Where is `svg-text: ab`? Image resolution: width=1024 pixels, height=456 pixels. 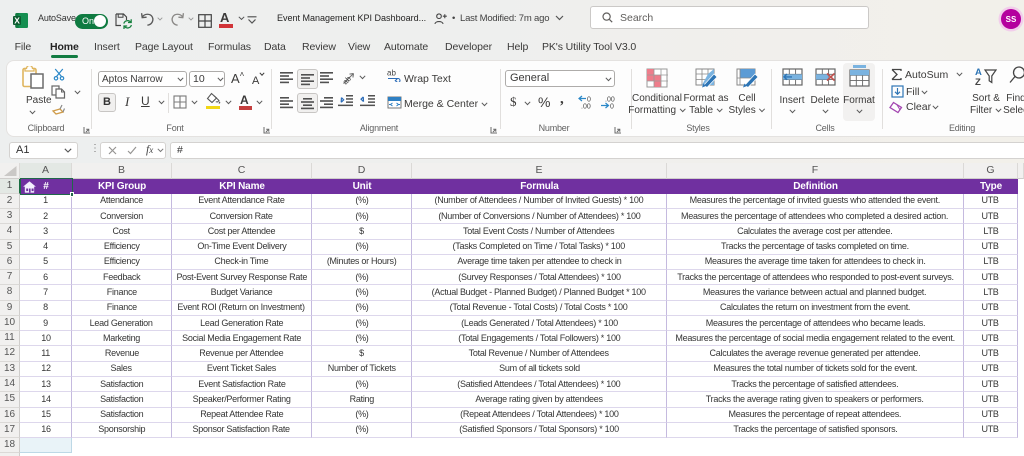
svg-text: ab is located at coordinates (391, 73).